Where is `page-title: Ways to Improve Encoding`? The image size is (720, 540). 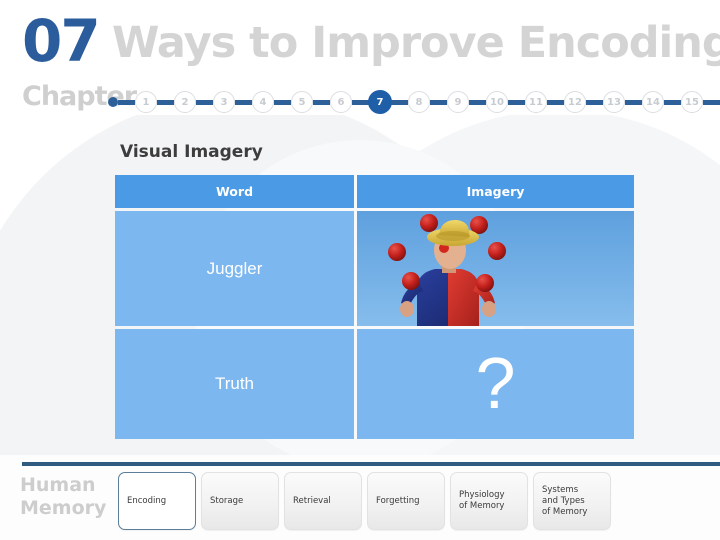
page-title: Ways to Improve Encoding is located at coordinates (416, 43).